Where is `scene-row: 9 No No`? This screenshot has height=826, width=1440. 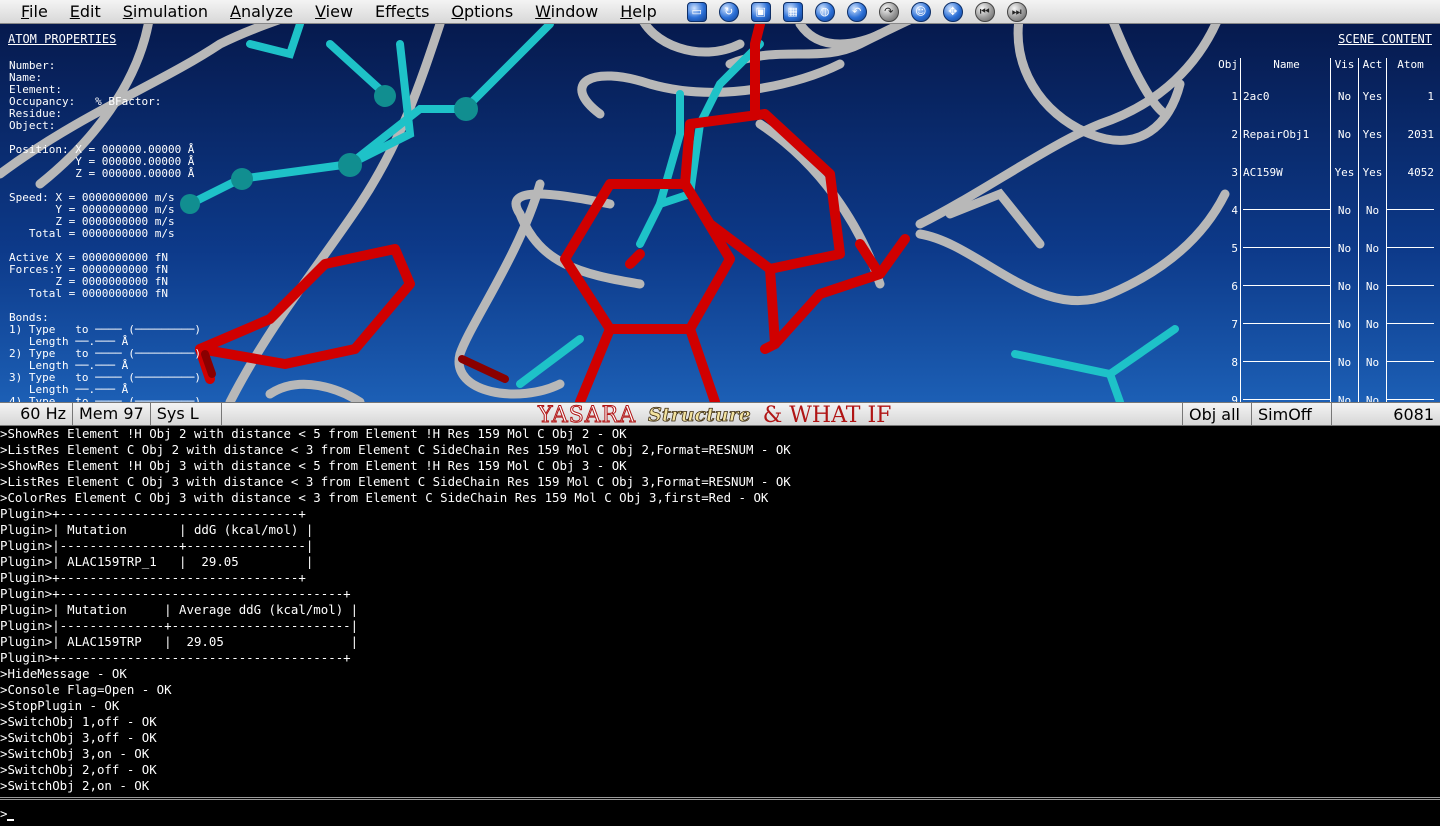 scene-row: 9 No No is located at coordinates (1328, 388).